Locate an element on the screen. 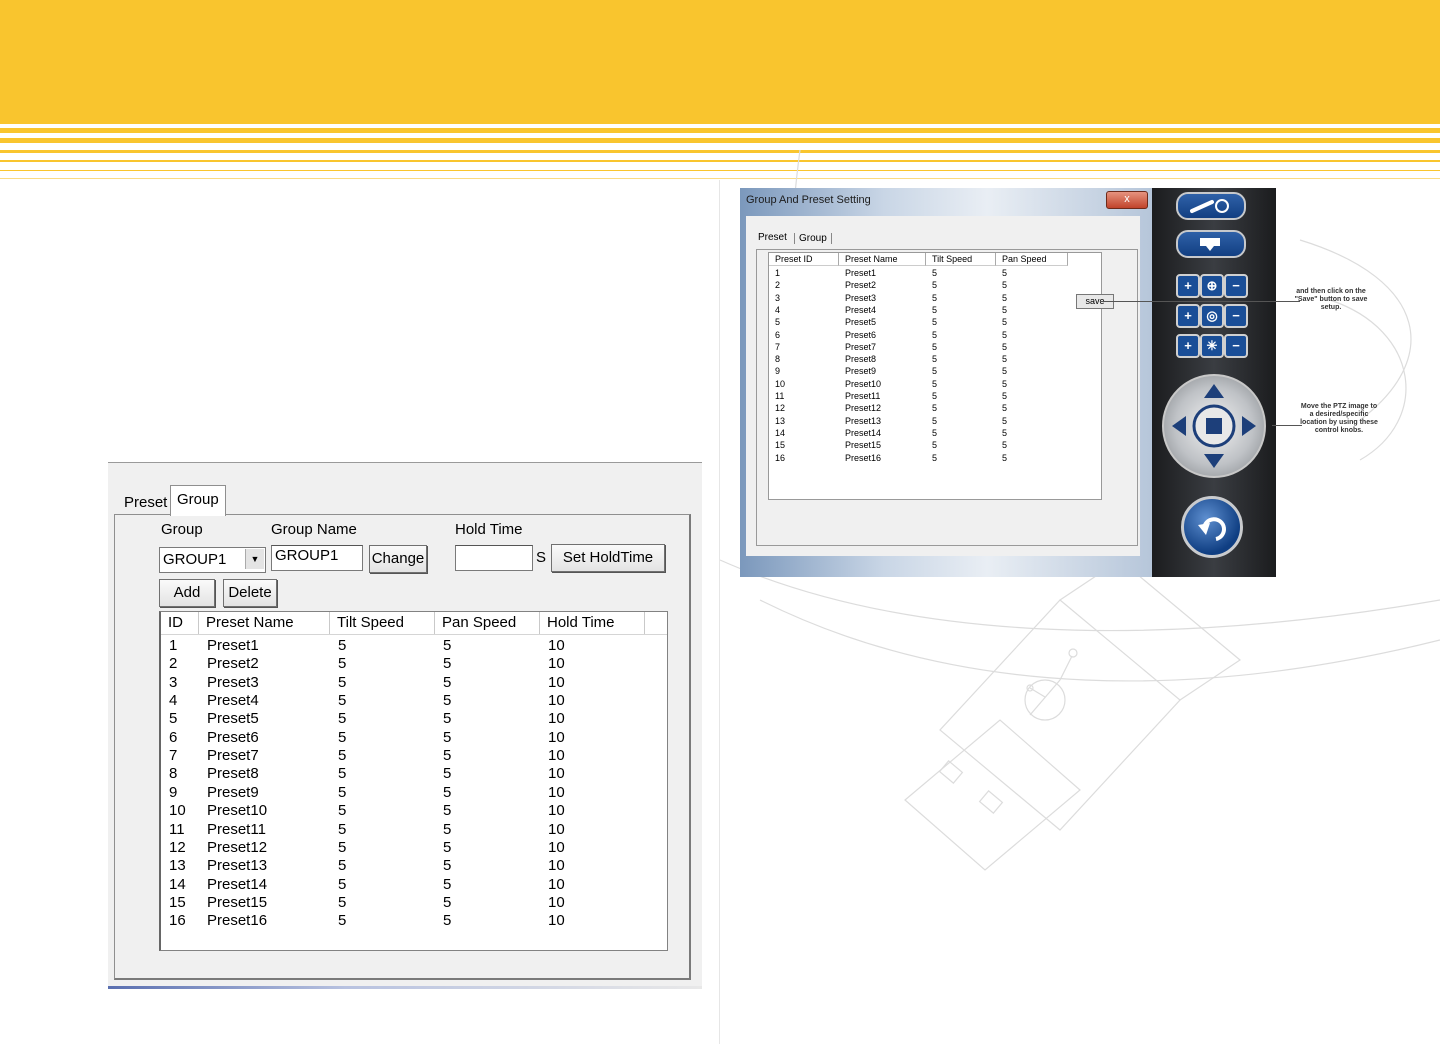  table-cell: 9 is located at coordinates (778, 371).